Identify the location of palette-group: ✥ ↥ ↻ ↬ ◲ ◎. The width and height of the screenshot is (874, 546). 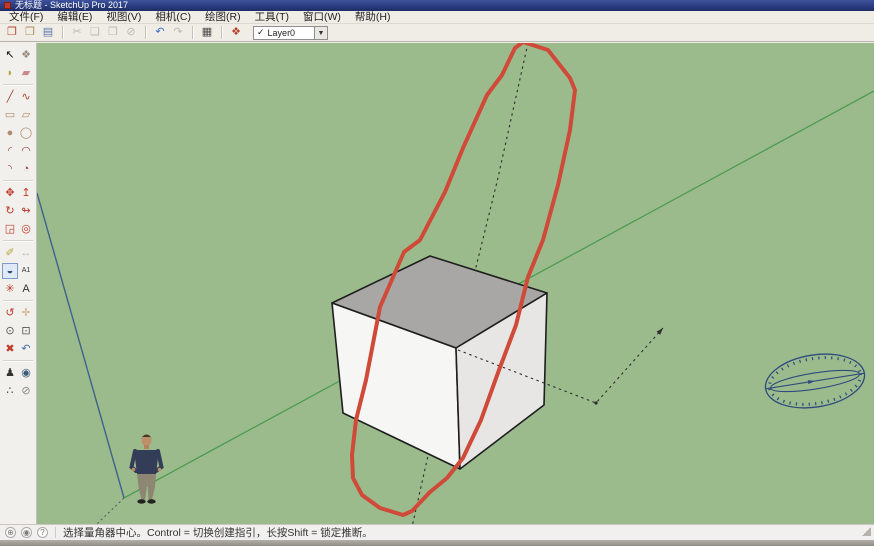
(18, 211).